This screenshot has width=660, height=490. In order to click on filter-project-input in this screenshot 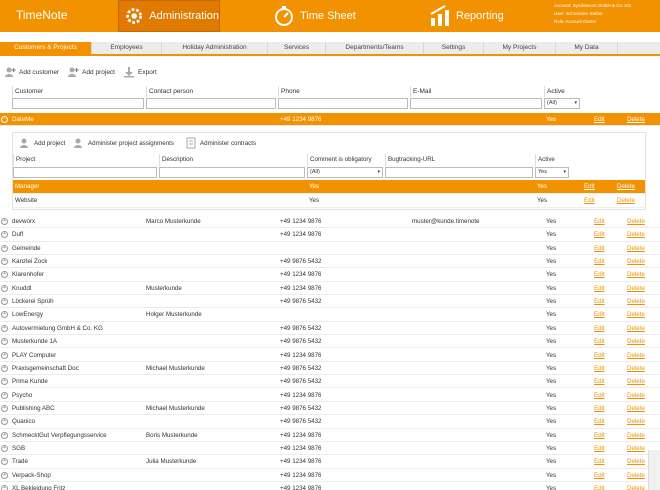, I will do `click(85, 172)`.